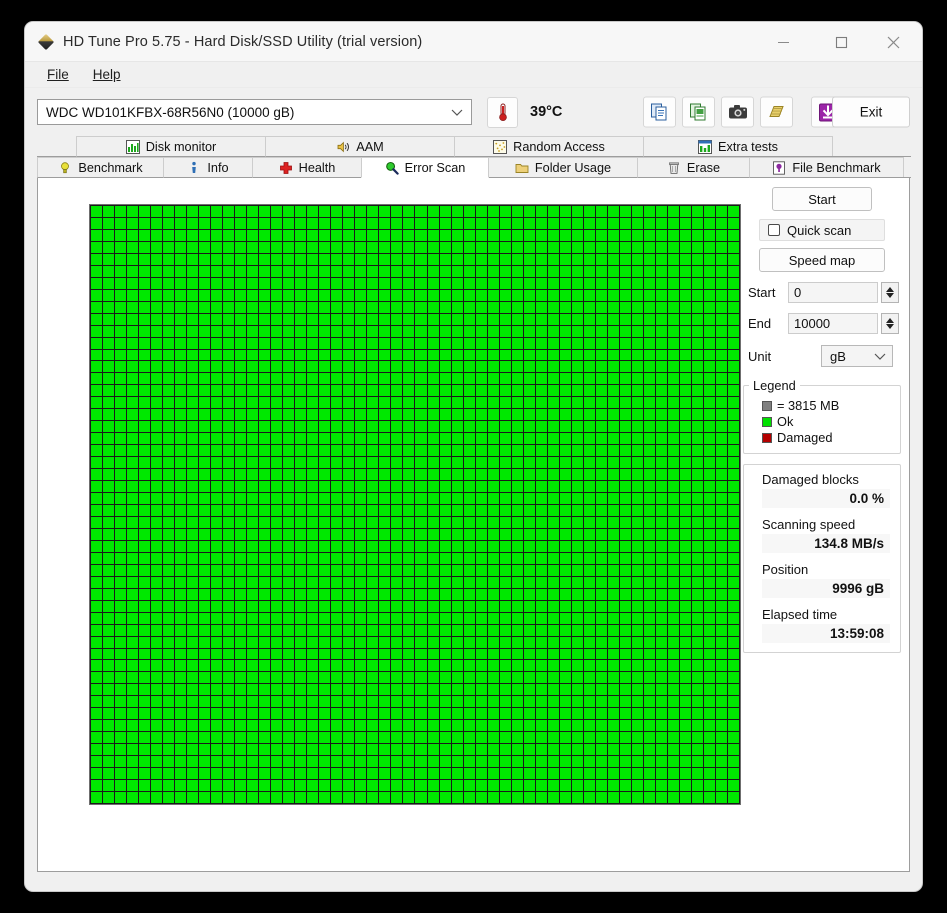  What do you see at coordinates (307, 167) in the screenshot?
I see `tab-health: Health` at bounding box center [307, 167].